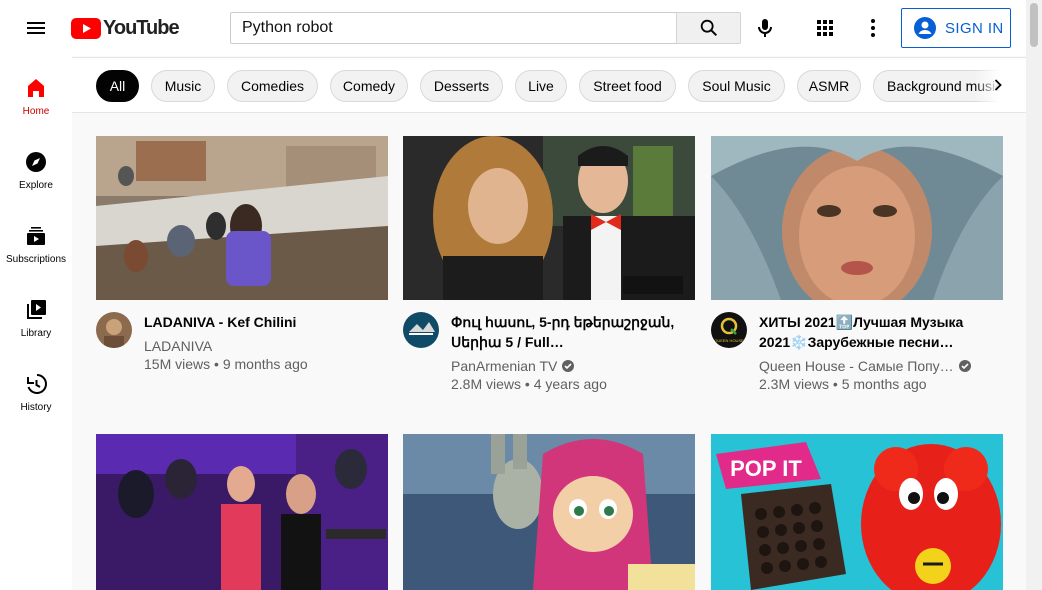 This screenshot has width=1042, height=590. Describe the element at coordinates (36, 333) in the screenshot. I see `sidebar-item-label: Library` at that location.